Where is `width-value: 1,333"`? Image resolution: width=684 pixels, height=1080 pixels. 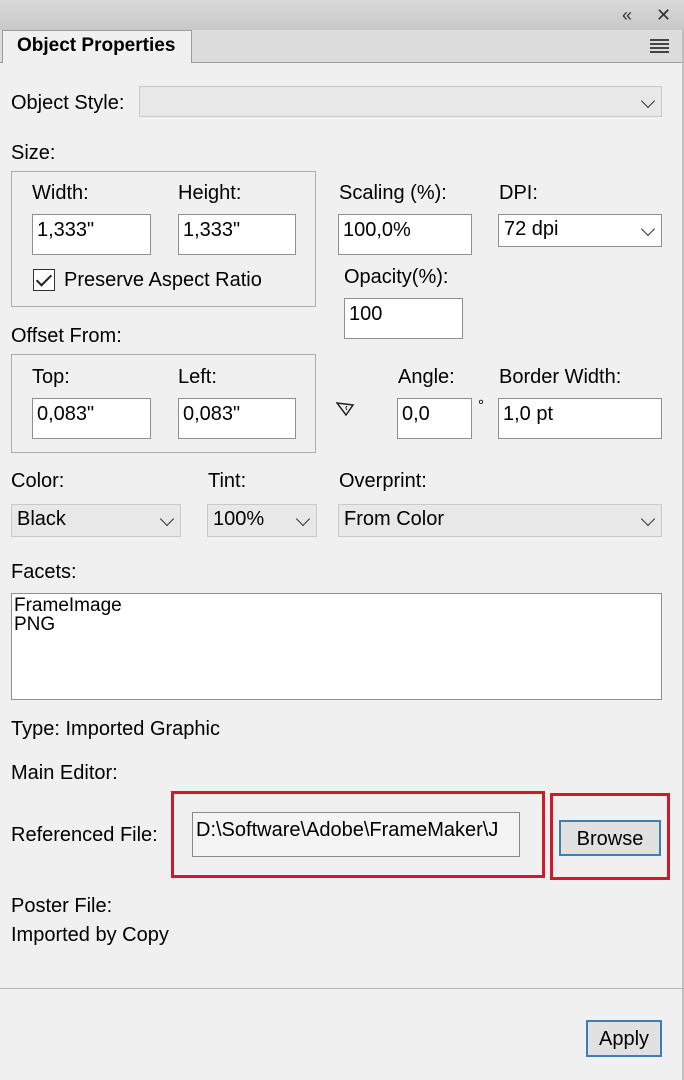 width-value: 1,333" is located at coordinates (66, 230).